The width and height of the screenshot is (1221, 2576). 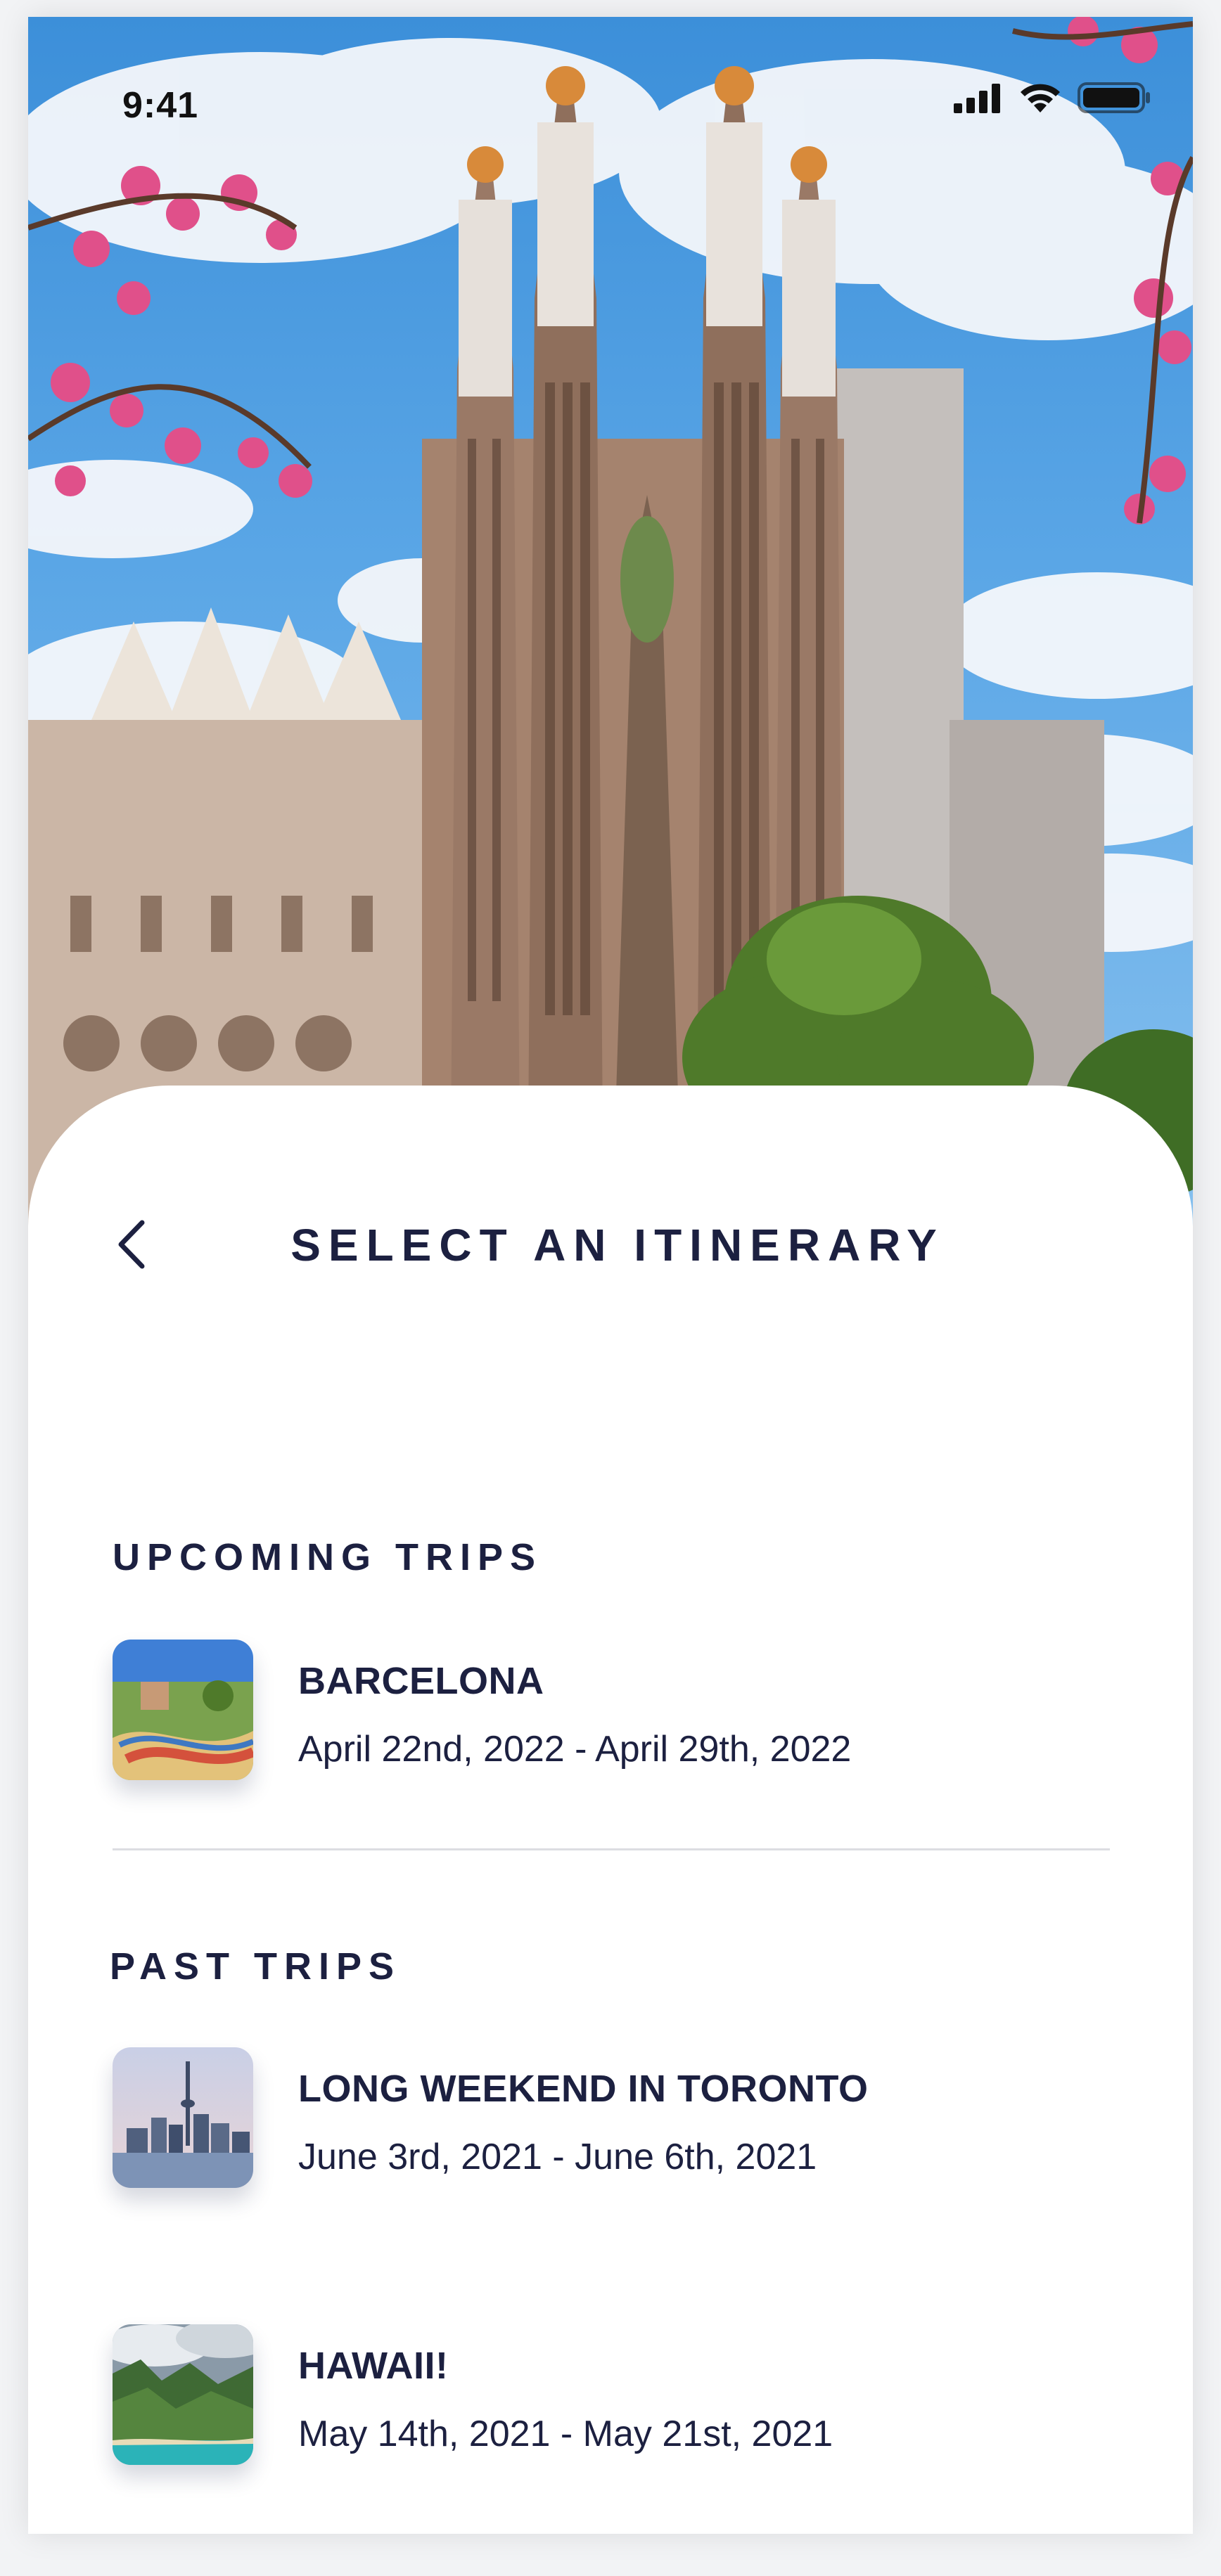 What do you see at coordinates (978, 99) in the screenshot?
I see `cellular-signal-icon` at bounding box center [978, 99].